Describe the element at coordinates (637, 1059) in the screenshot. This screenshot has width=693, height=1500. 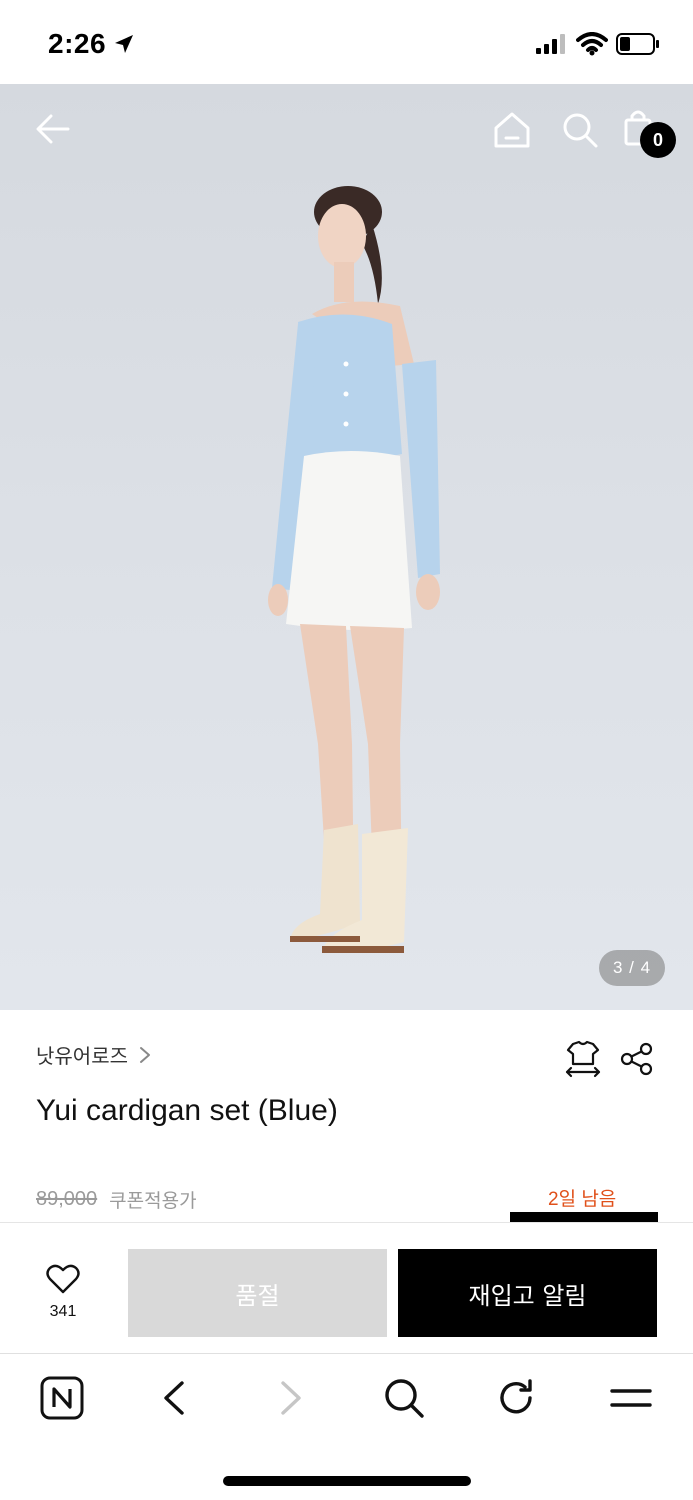
I see `share-icon` at that location.